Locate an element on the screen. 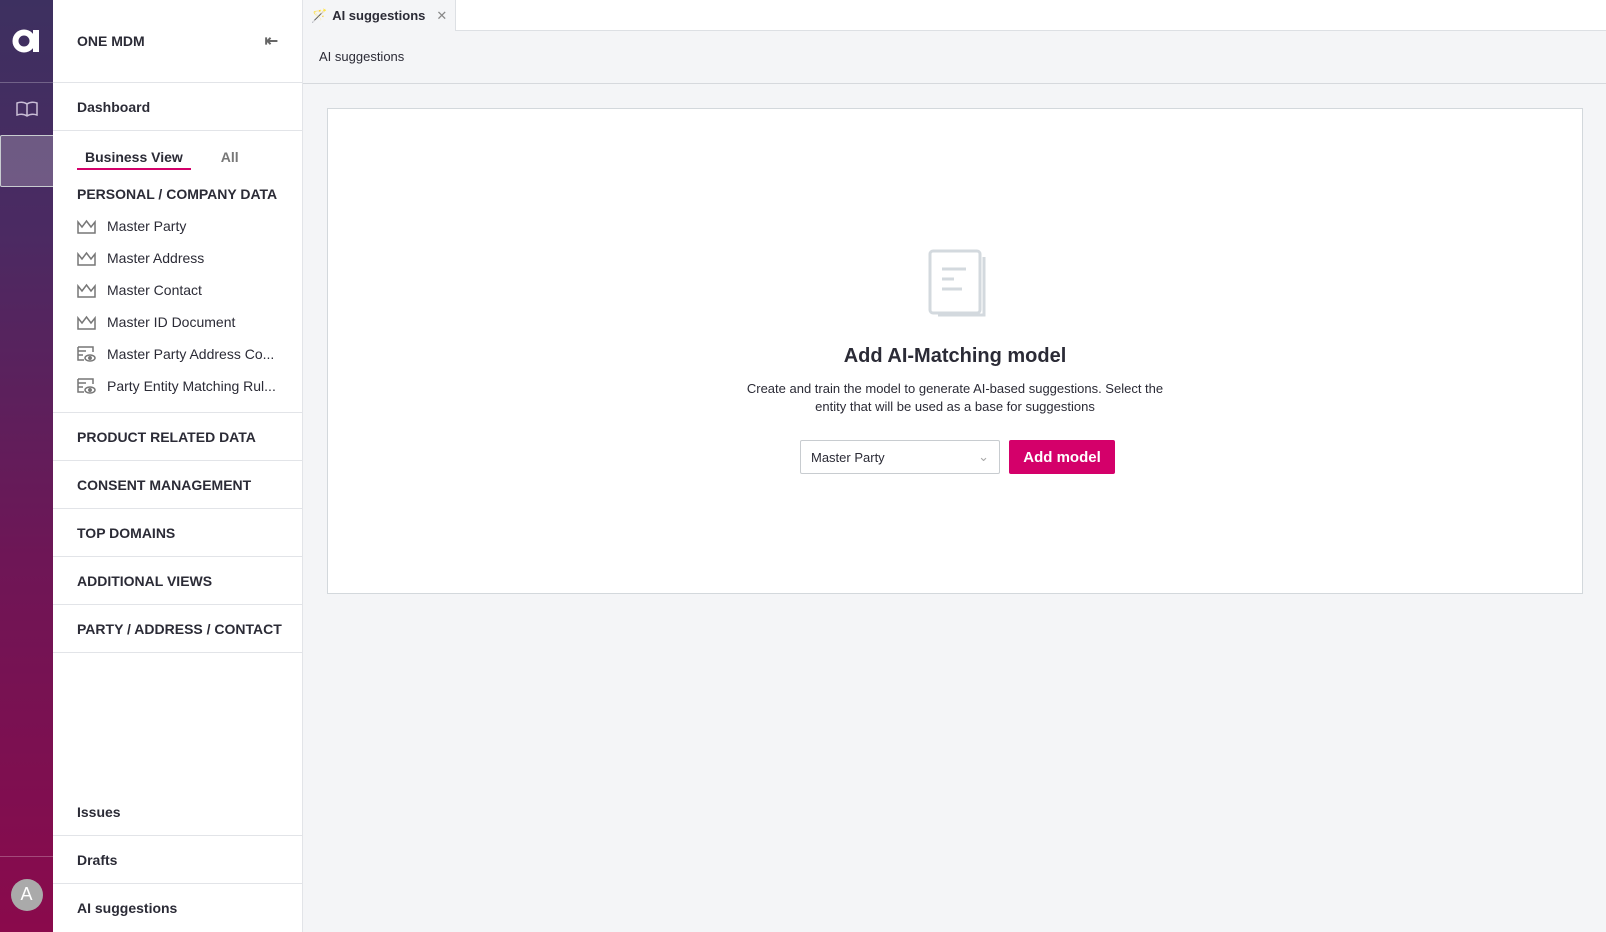 The width and height of the screenshot is (1606, 932). sidebar-item-master-id-document: Master ID Document is located at coordinates (177, 322).